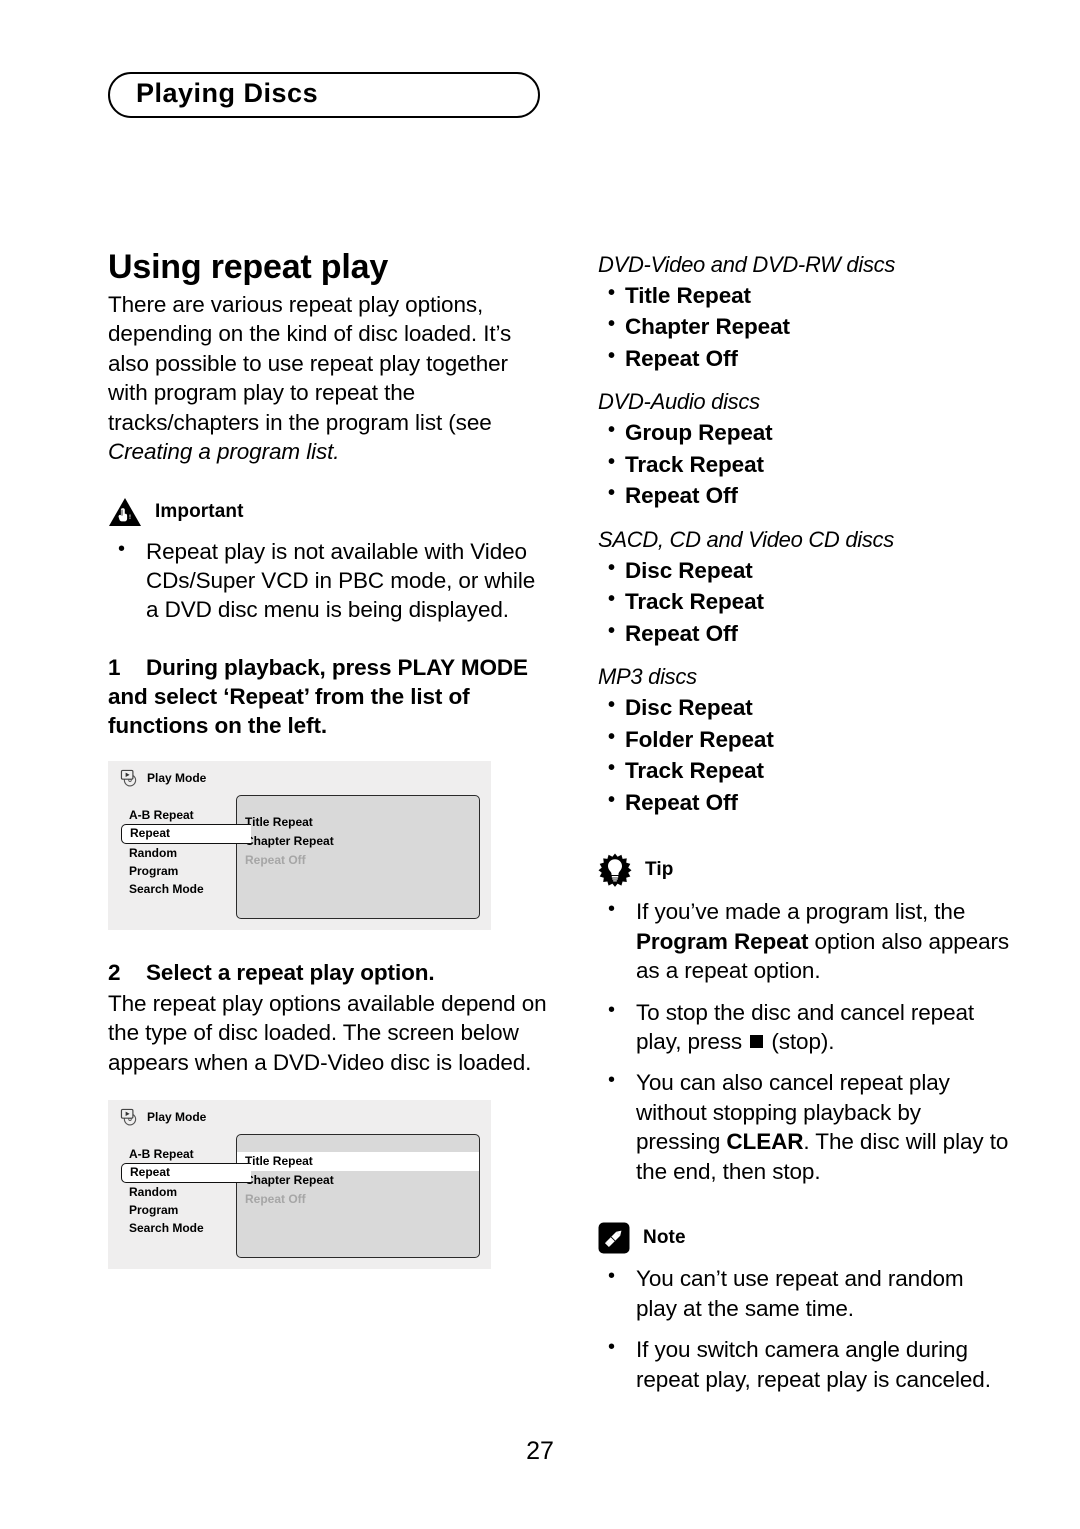  Describe the element at coordinates (614, 1238) in the screenshot. I see `pencil-note-icon` at that location.